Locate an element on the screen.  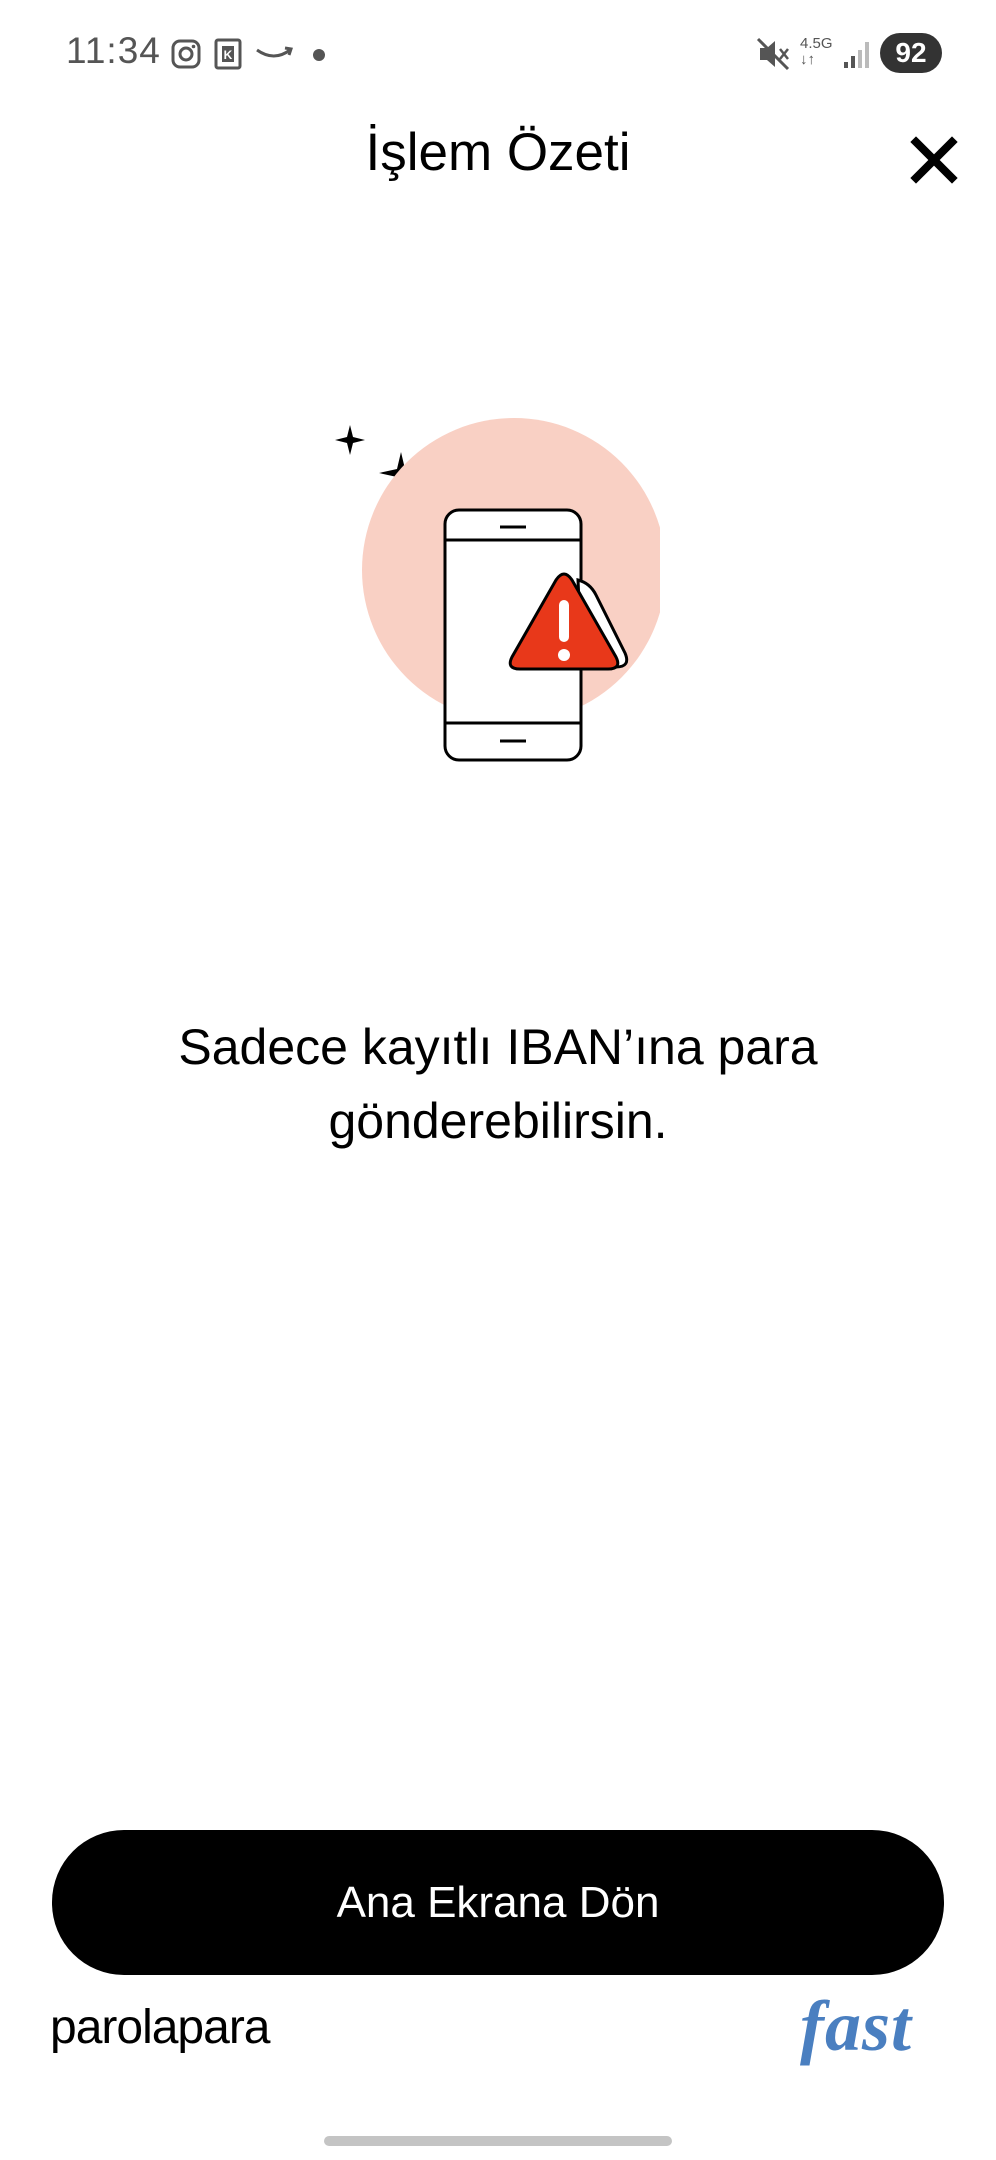
page-title: İşlem Özeti is located at coordinates (498, 152).